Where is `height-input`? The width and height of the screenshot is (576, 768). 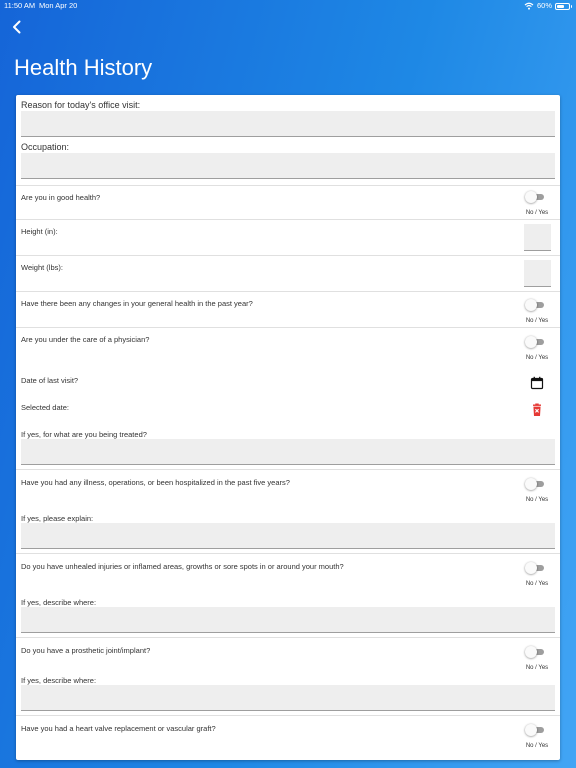
height-input is located at coordinates (537, 237).